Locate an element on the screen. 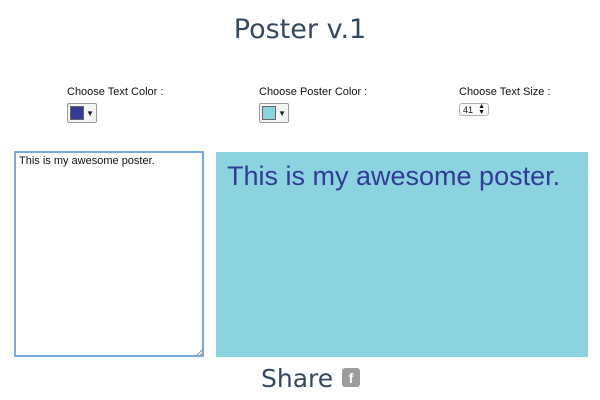 The image size is (600, 400). text-size-stepper: 41 ▲ ▼ is located at coordinates (474, 109).